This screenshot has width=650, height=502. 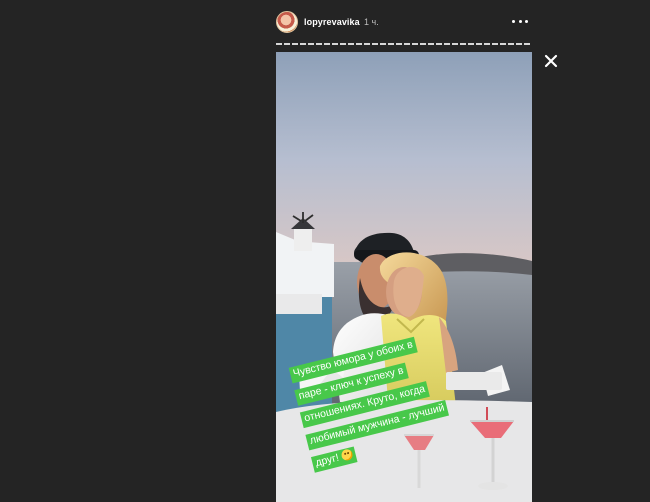 I want to click on username-link: lopyrevavika, so click(x=332, y=22).